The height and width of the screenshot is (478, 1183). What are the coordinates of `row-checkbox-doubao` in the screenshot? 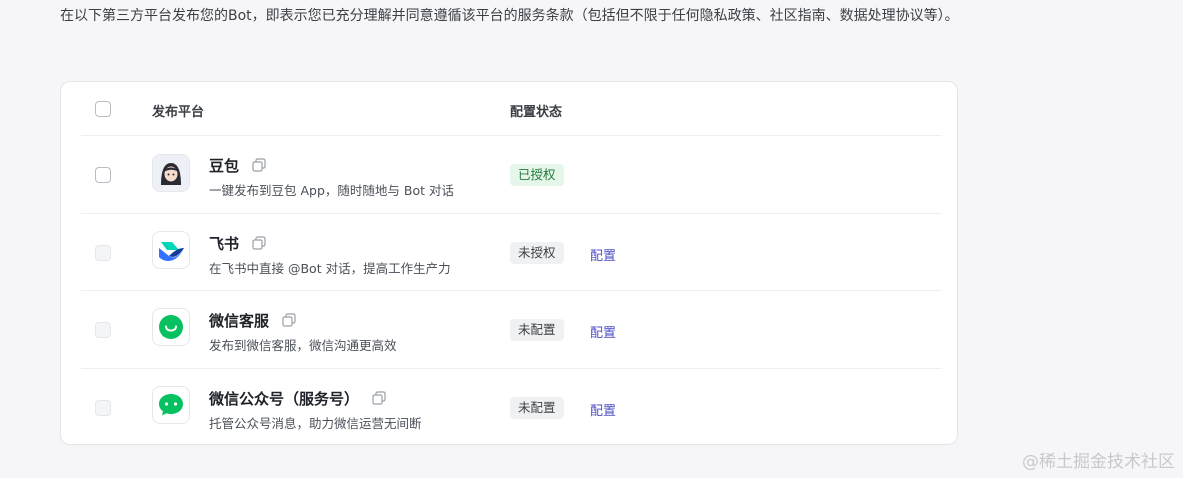 It's located at (103, 175).